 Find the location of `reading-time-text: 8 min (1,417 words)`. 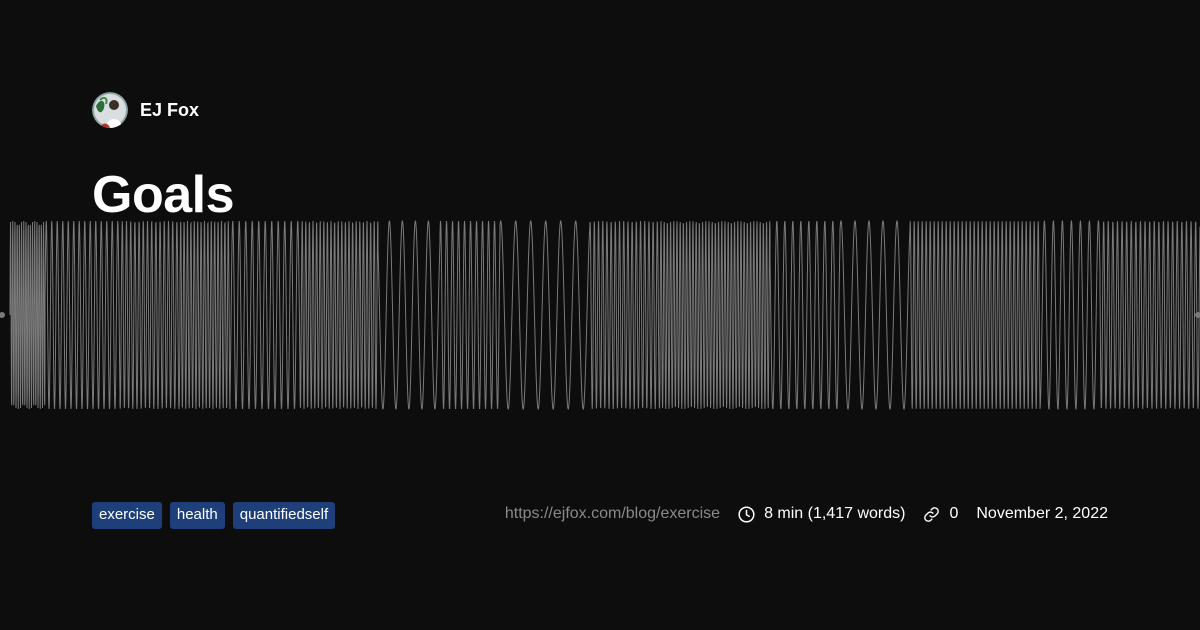

reading-time-text: 8 min (1,417 words) is located at coordinates (835, 513).